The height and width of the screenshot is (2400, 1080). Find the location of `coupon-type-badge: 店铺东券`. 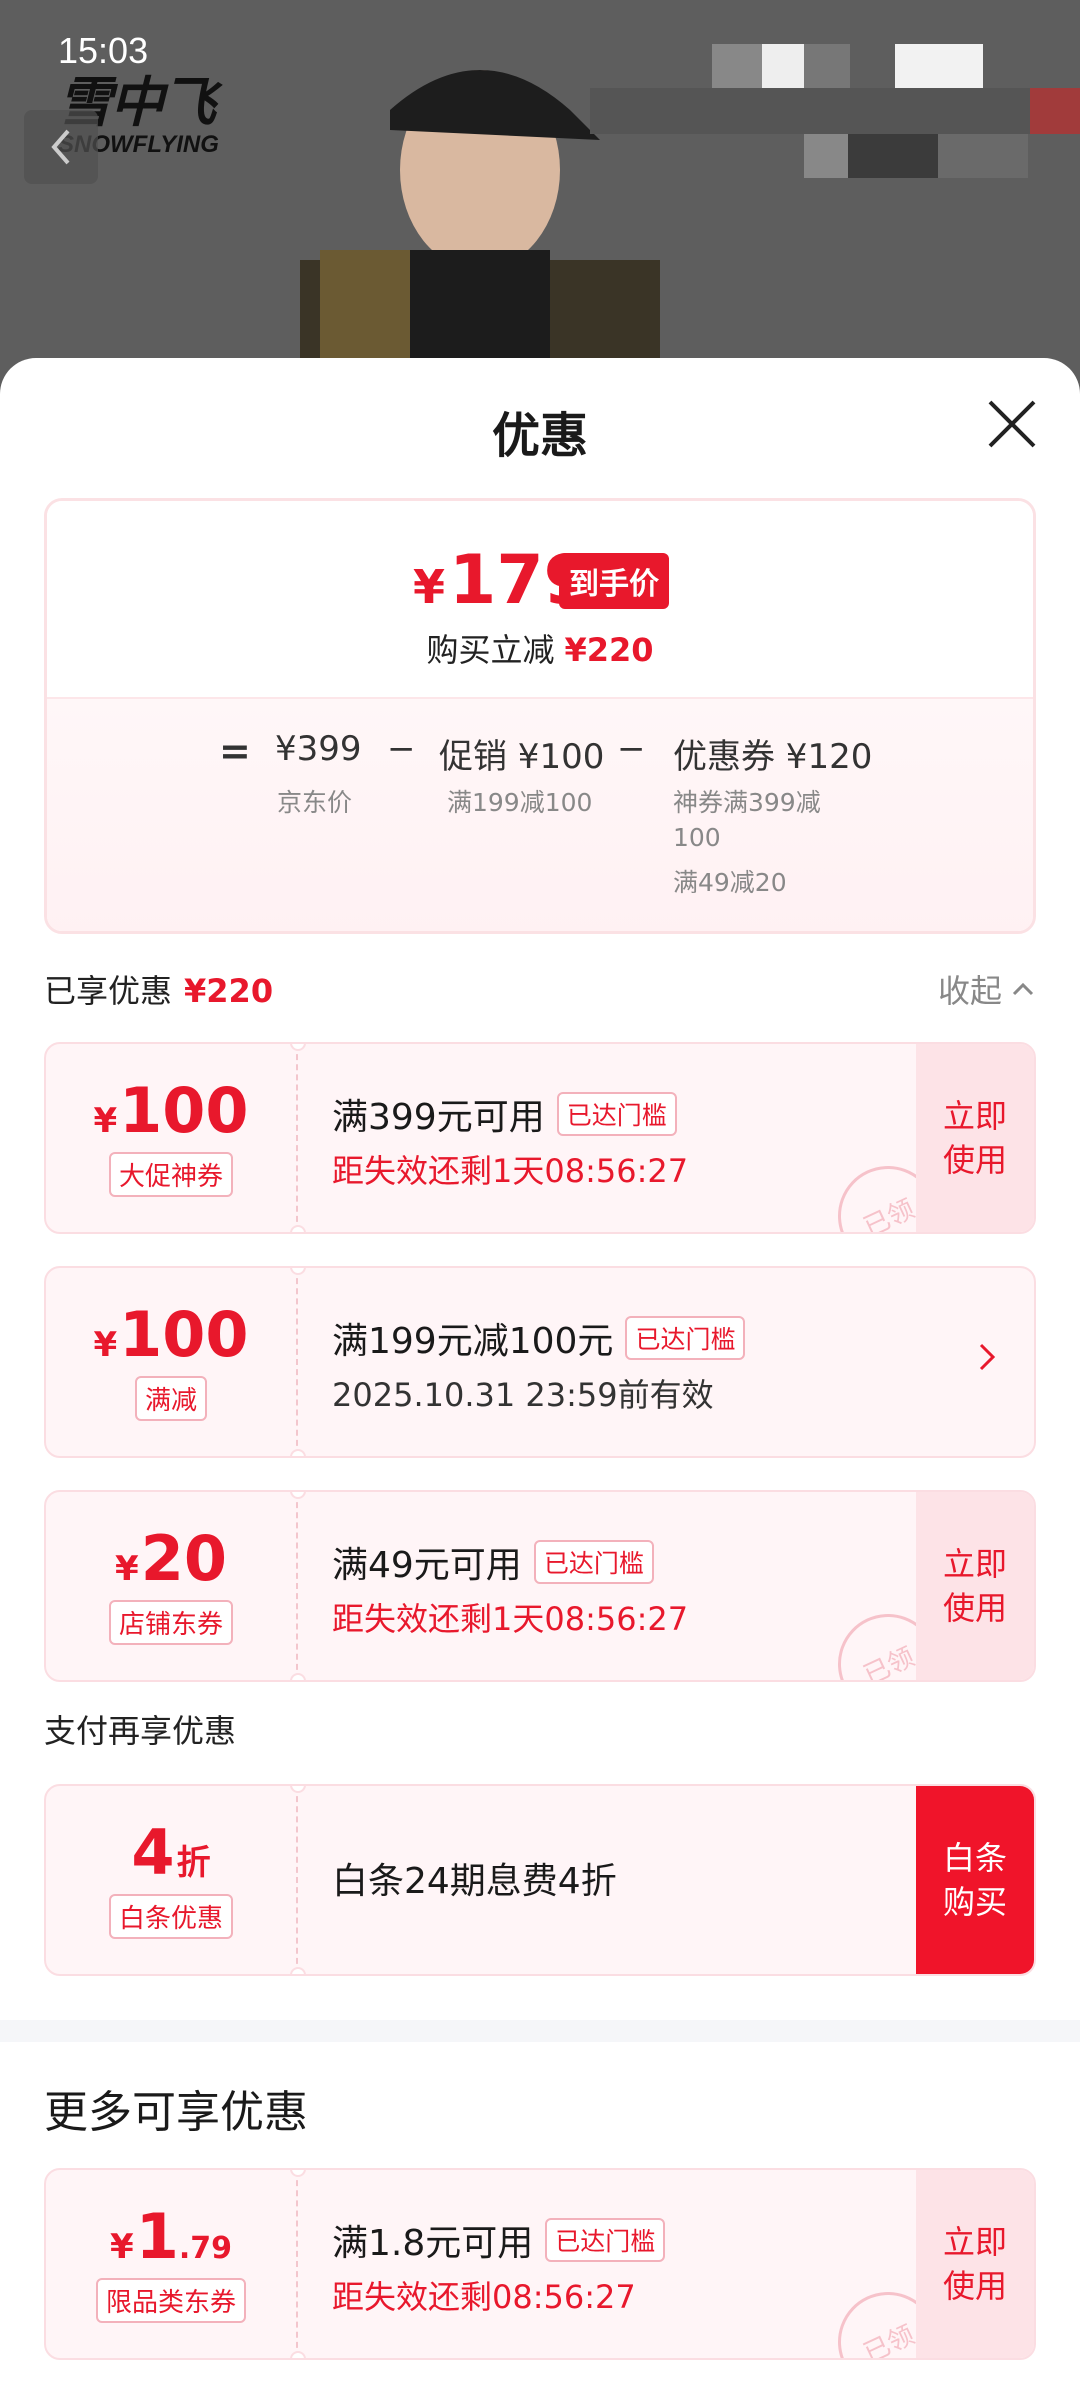

coupon-type-badge: 店铺东券 is located at coordinates (170, 1622).